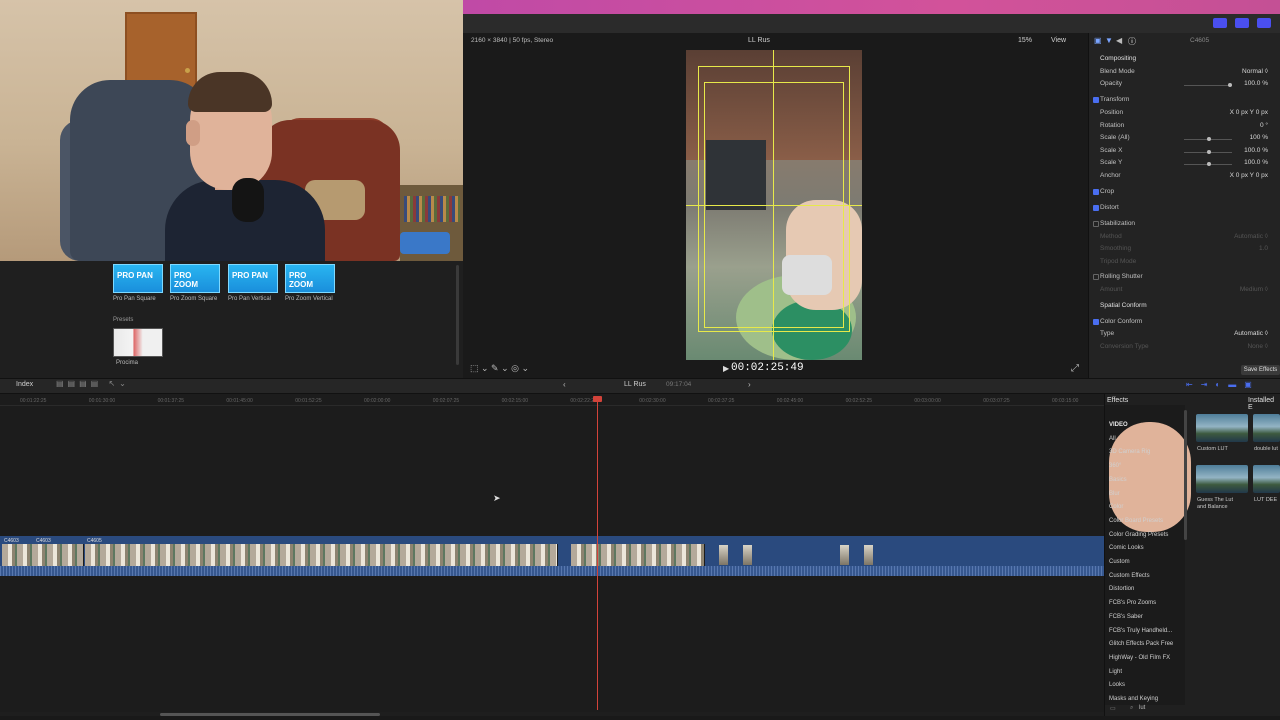 The image size is (1280, 720). I want to click on inspector-row: Scale (All) 100 %, so click(1184, 140).